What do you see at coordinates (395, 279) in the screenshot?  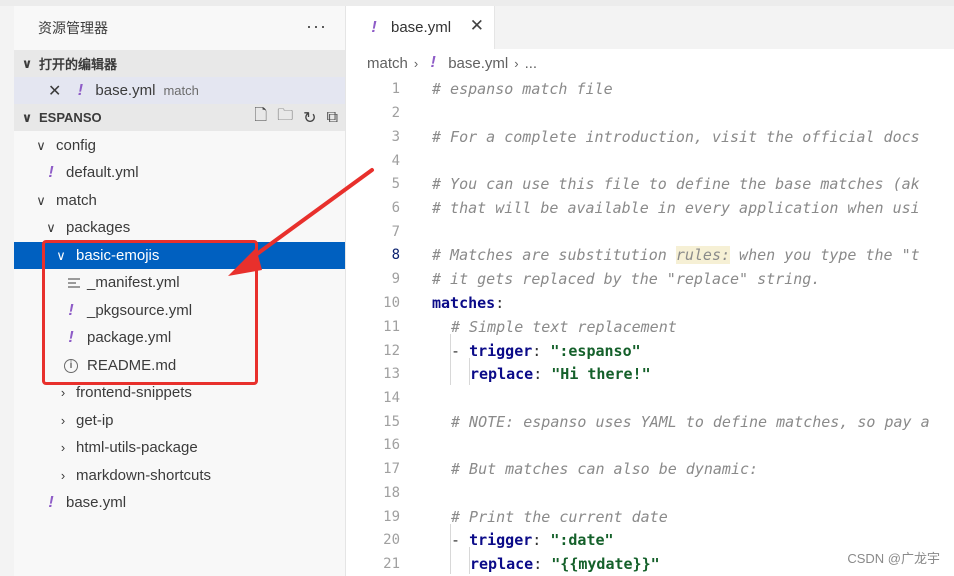 I see `line-number: 9` at bounding box center [395, 279].